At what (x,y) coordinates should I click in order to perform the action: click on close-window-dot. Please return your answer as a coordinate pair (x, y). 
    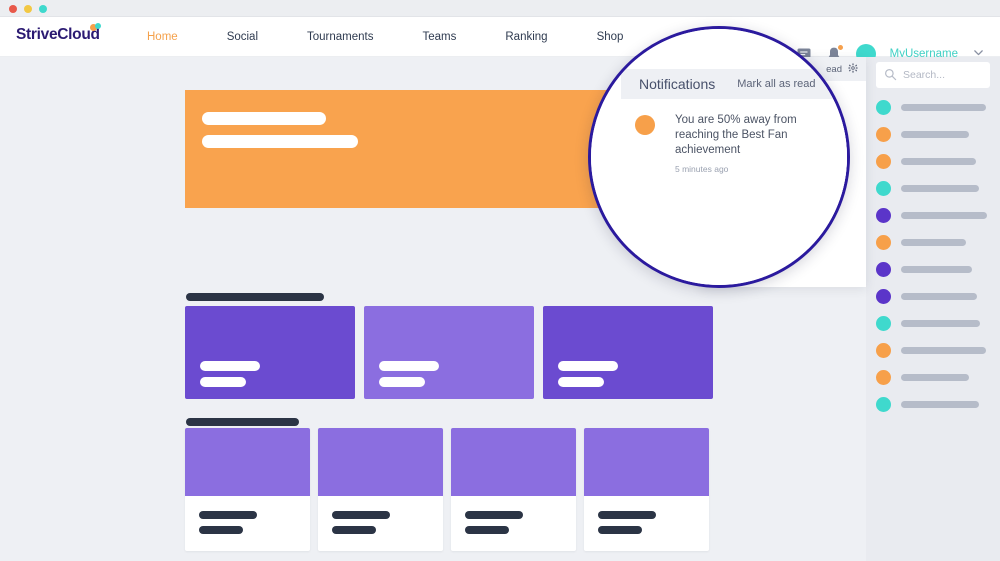
    Looking at the image, I should click on (13, 9).